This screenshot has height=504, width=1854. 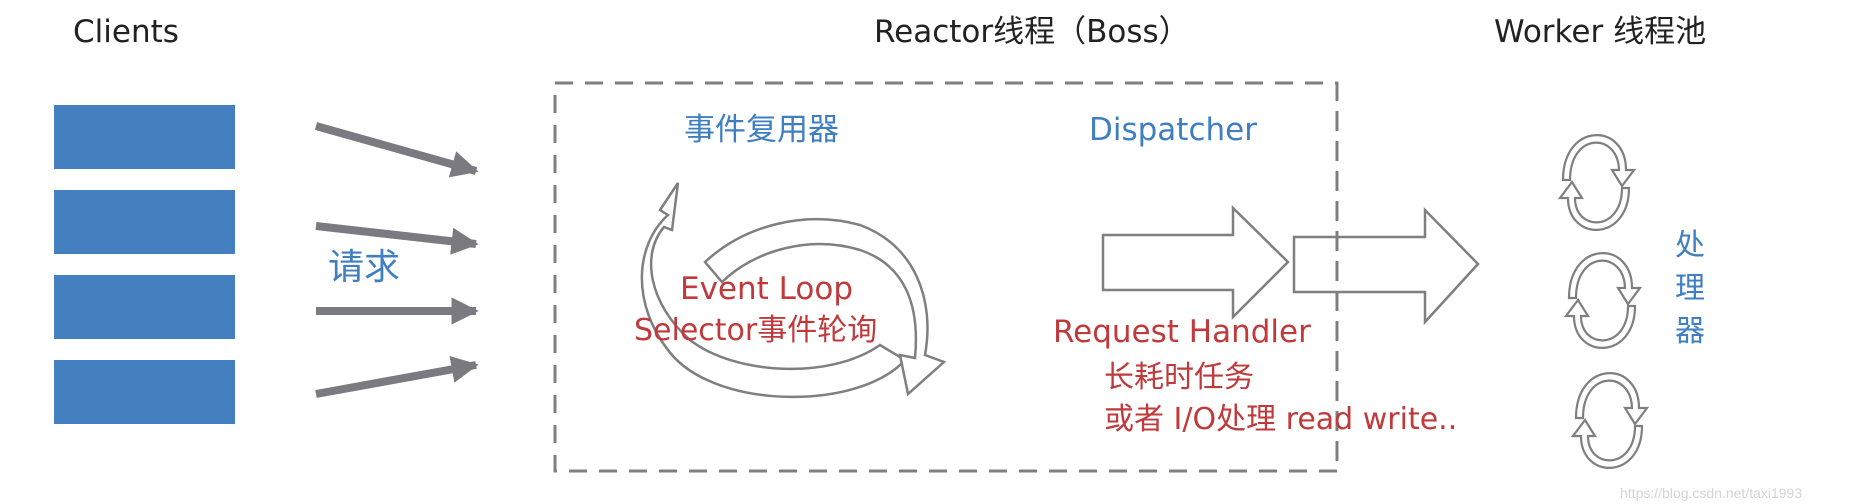 I want to click on processor-label-char: 理, so click(x=1690, y=288).